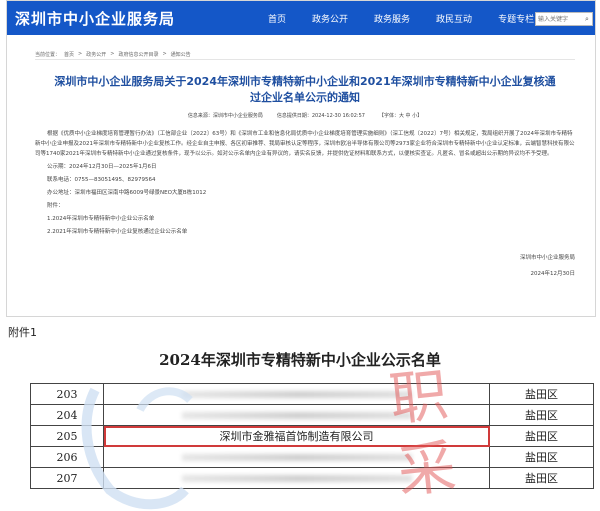 The width and height of the screenshot is (600, 511). What do you see at coordinates (55, 206) in the screenshot?
I see `notice-attach-label: 附件：` at bounding box center [55, 206].